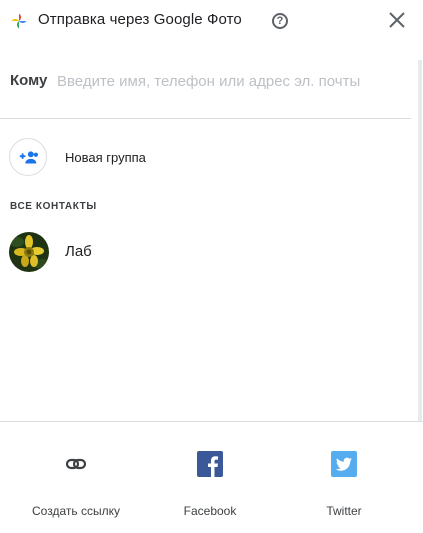  Describe the element at coordinates (280, 21) in the screenshot. I see `help-icon: ?` at that location.